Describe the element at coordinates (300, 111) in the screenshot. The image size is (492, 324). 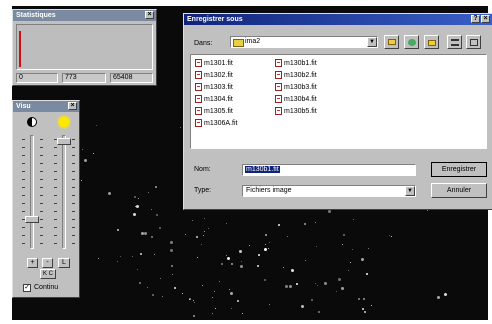
I see `file-name: m130b5.fit` at that location.